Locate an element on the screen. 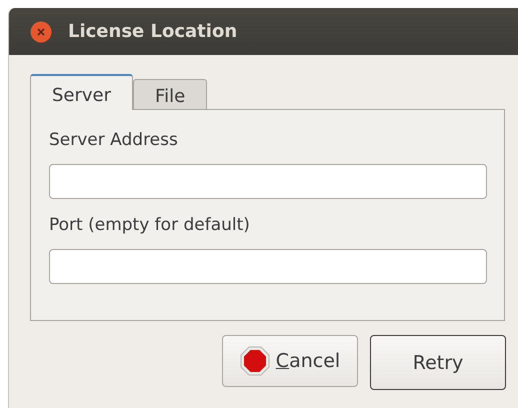 The width and height of the screenshot is (518, 408). retry-button: Retry is located at coordinates (438, 362).